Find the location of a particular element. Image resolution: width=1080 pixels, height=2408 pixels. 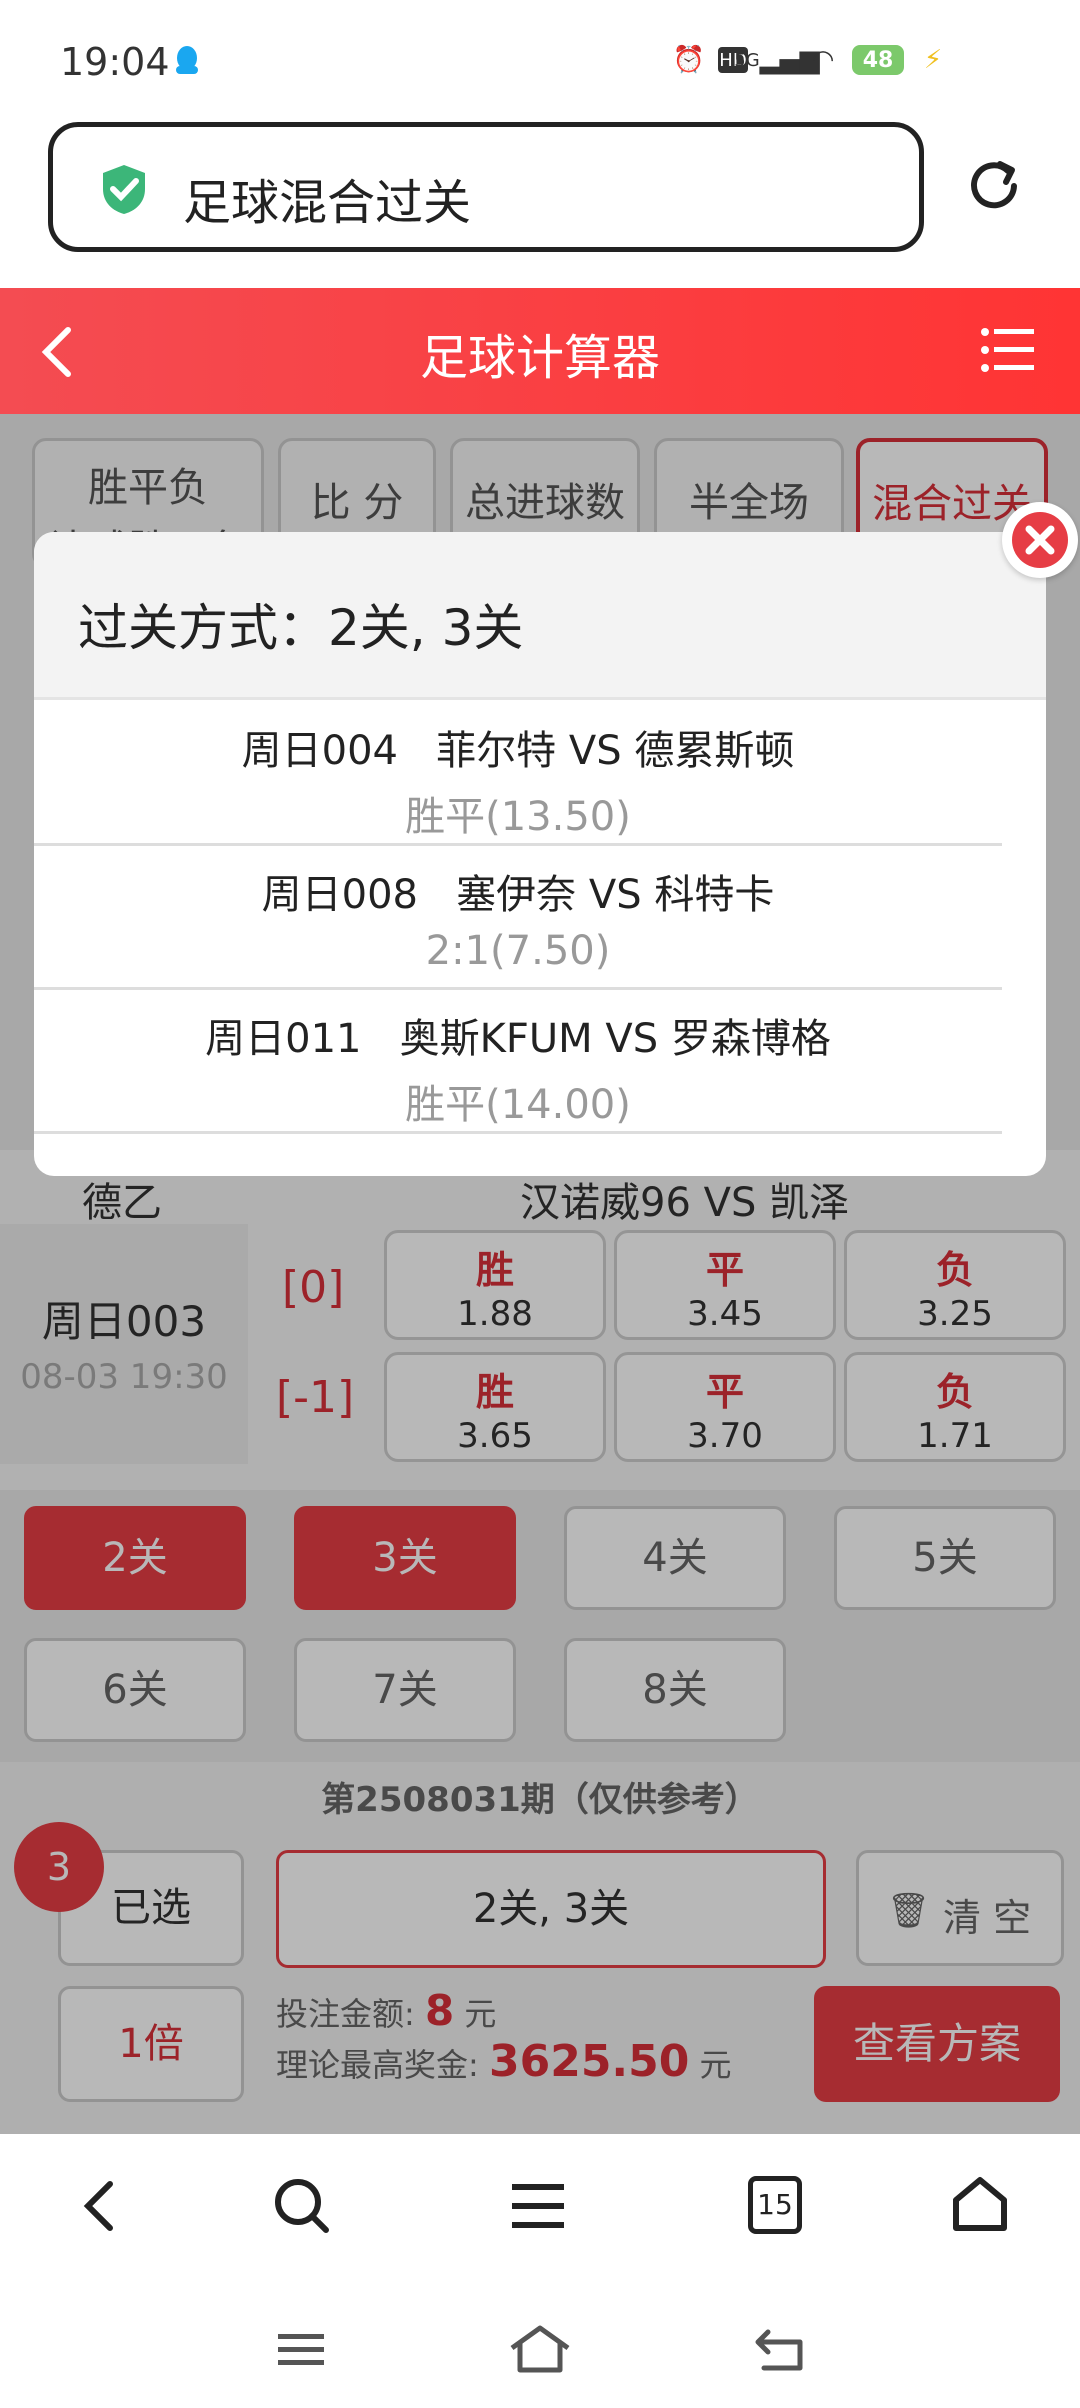

back-icon is located at coordinates (98, 2206).